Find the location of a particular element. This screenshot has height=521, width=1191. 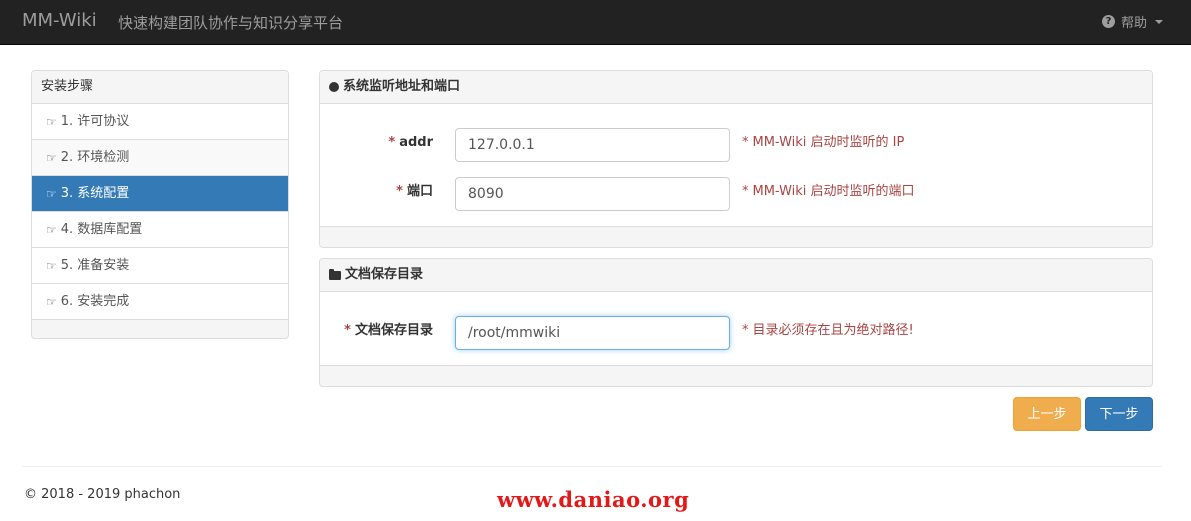

port-input is located at coordinates (592, 194).